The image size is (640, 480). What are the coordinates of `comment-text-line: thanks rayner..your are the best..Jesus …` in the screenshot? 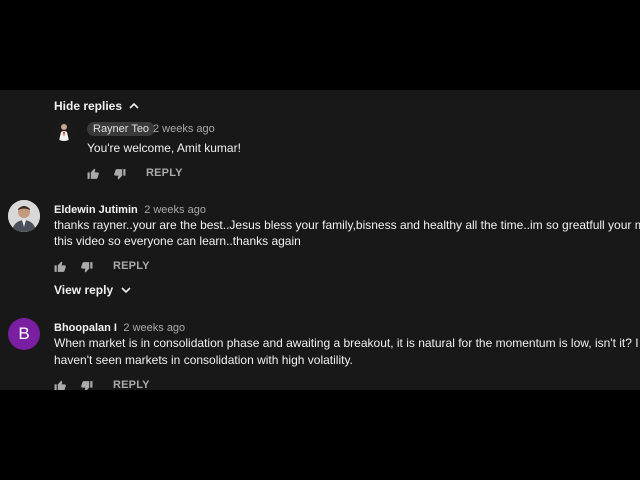 It's located at (347, 225).